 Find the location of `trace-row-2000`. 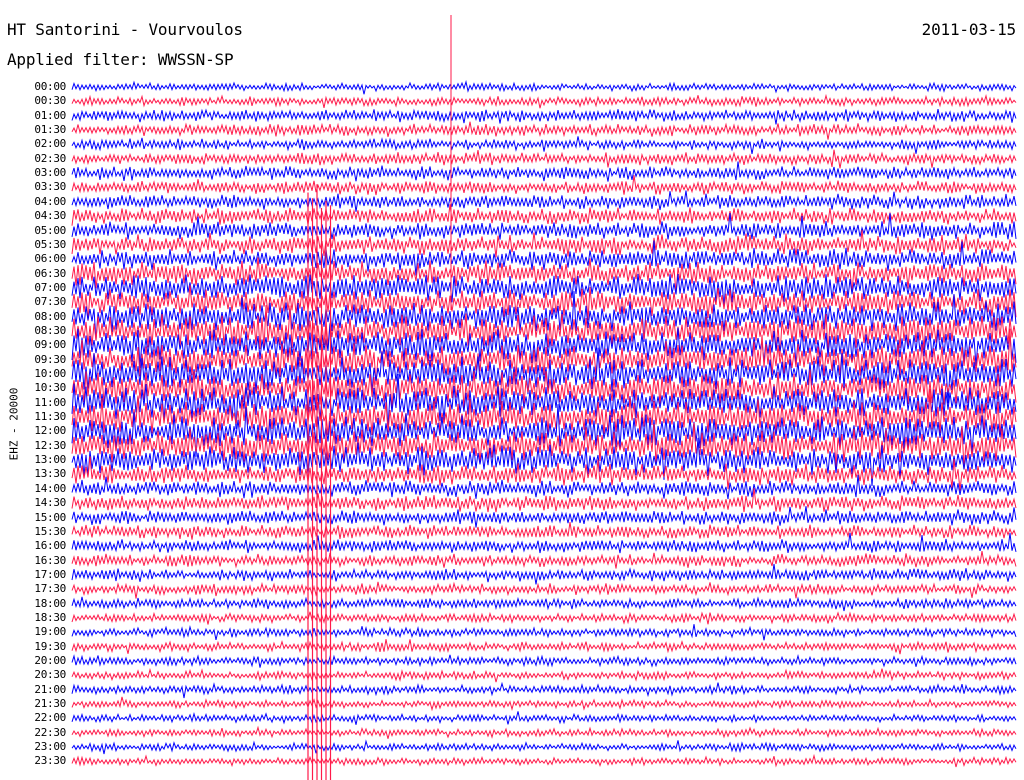

trace-row-2000 is located at coordinates (544, 660).